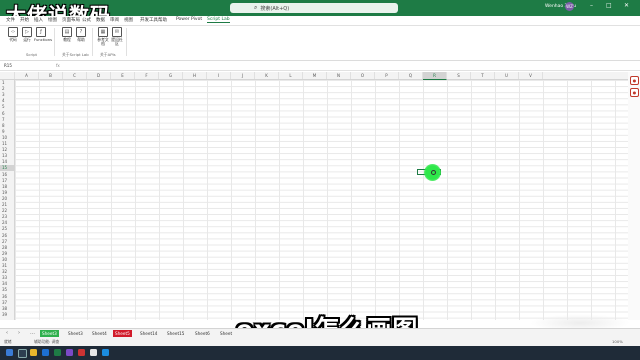  I want to click on row-header: 26, so click(8, 236).